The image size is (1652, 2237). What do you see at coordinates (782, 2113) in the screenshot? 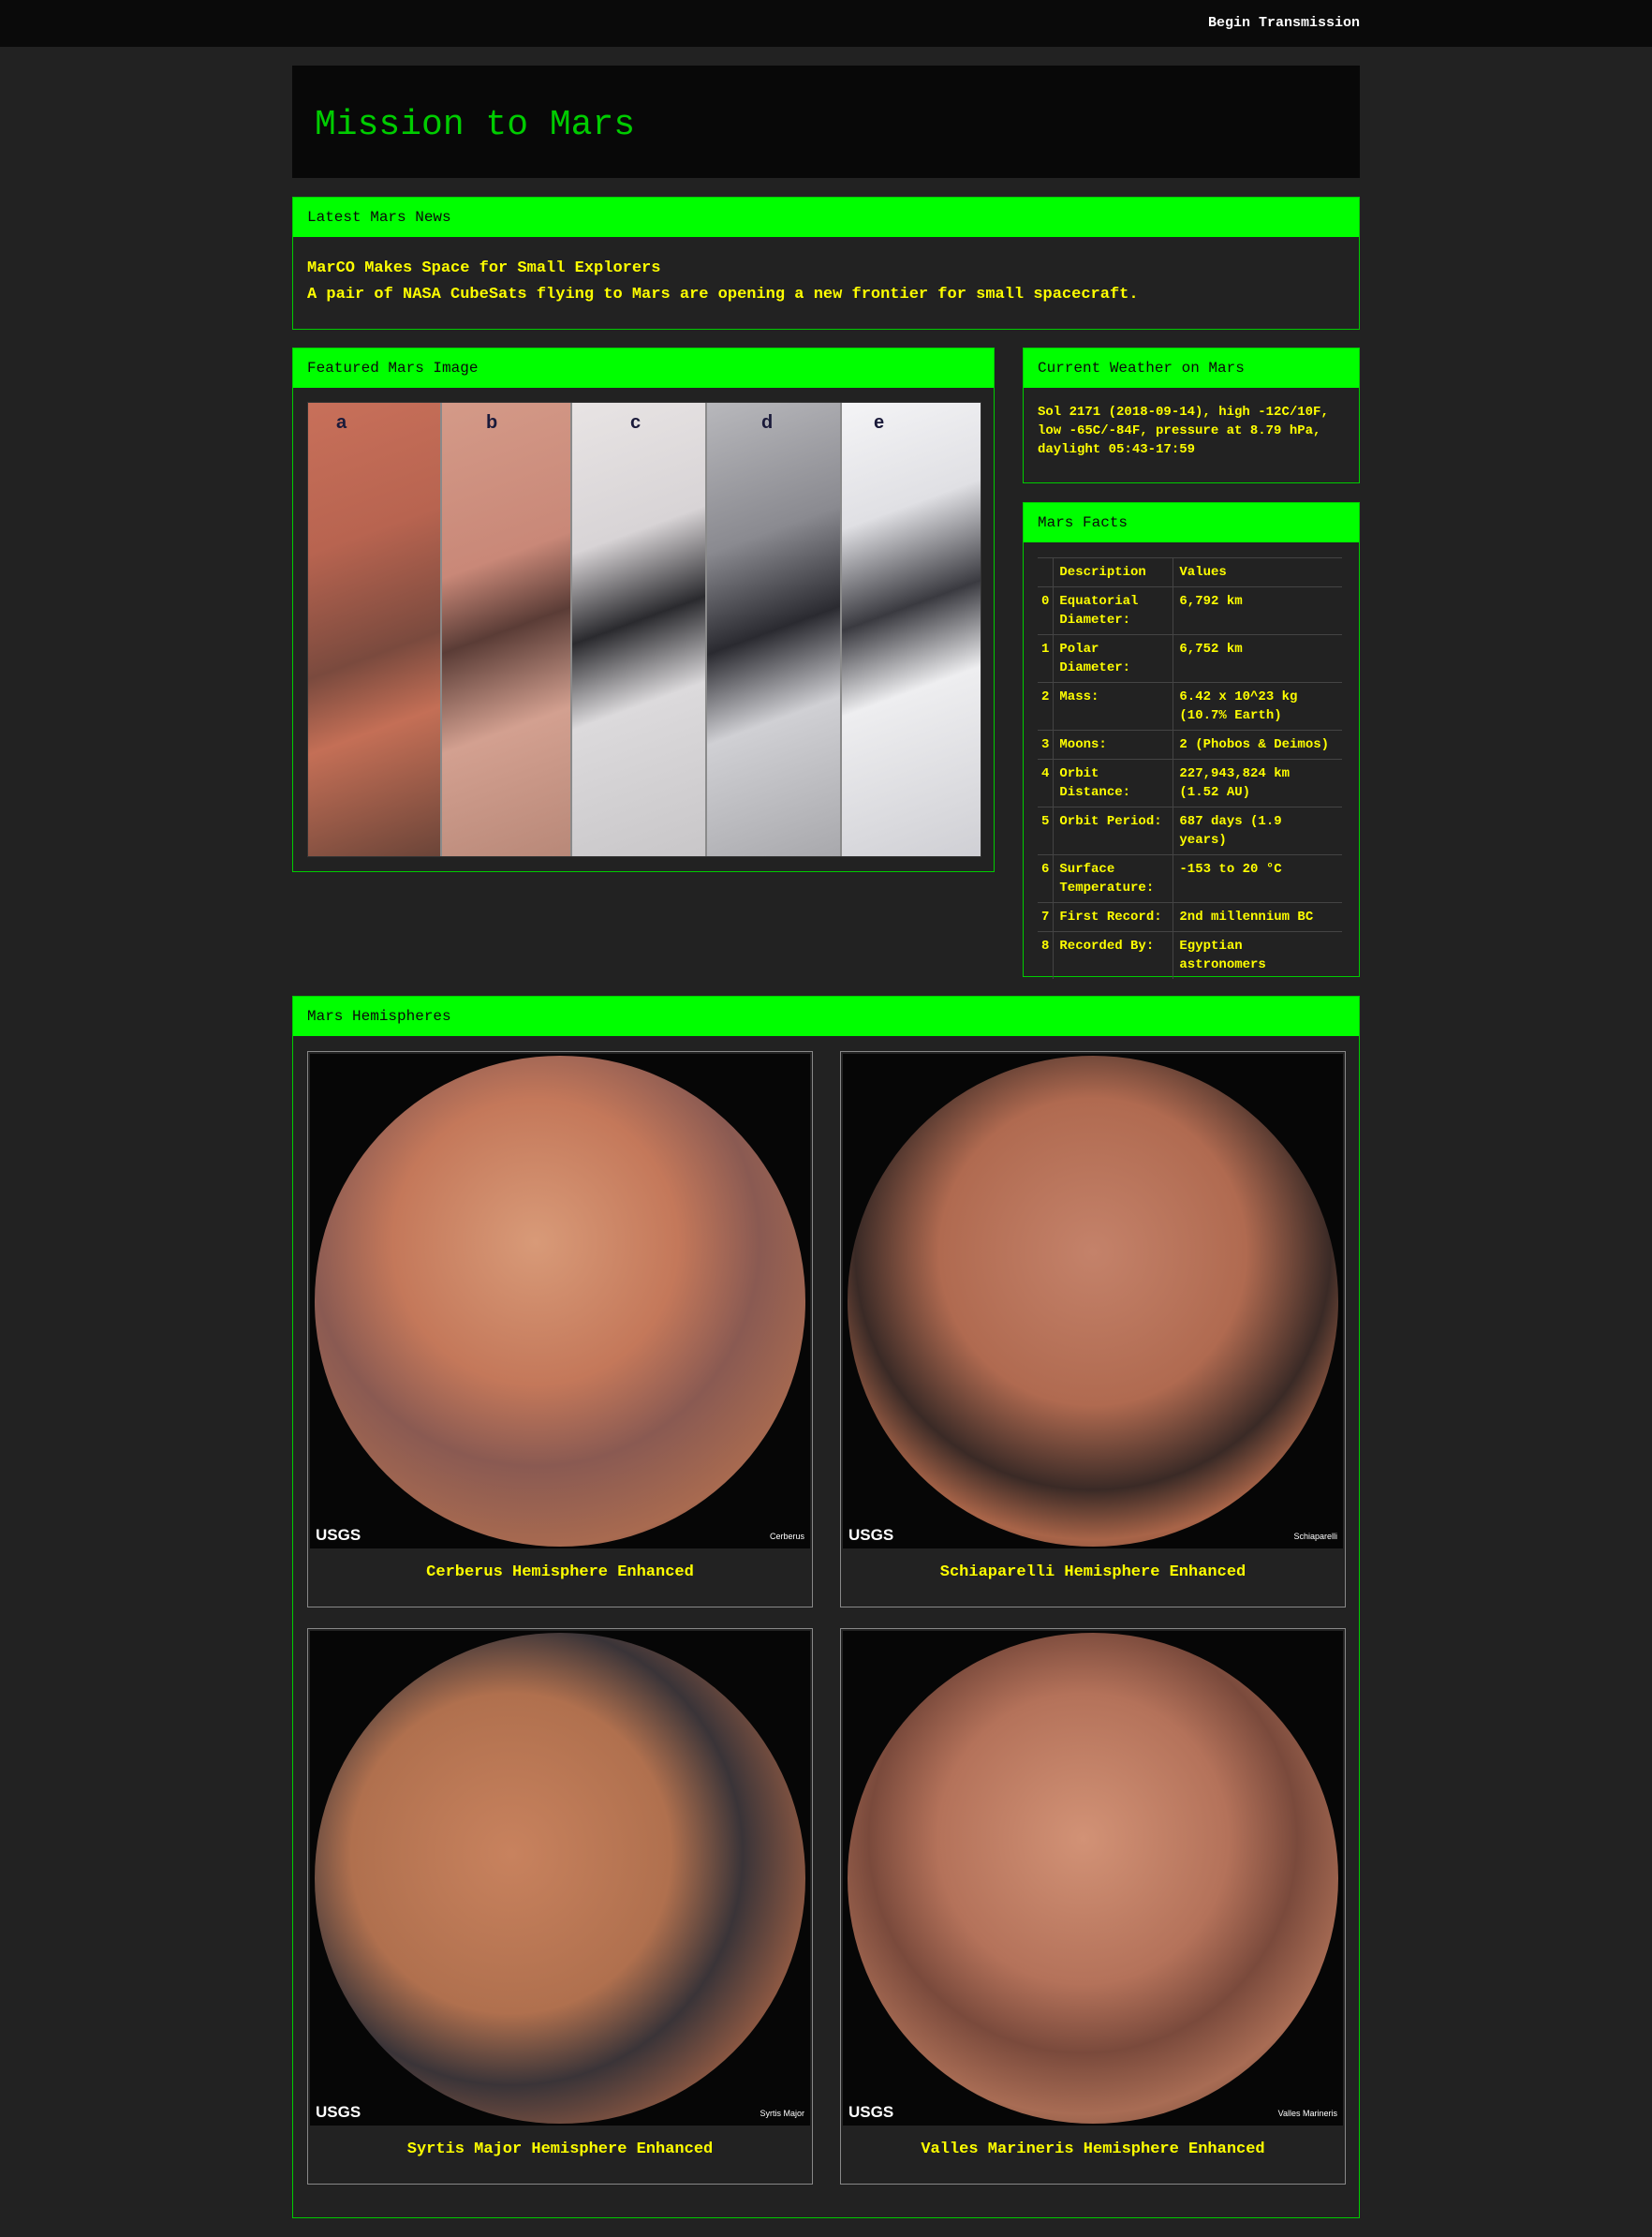
I see `image-tag: Syrtis Major` at bounding box center [782, 2113].